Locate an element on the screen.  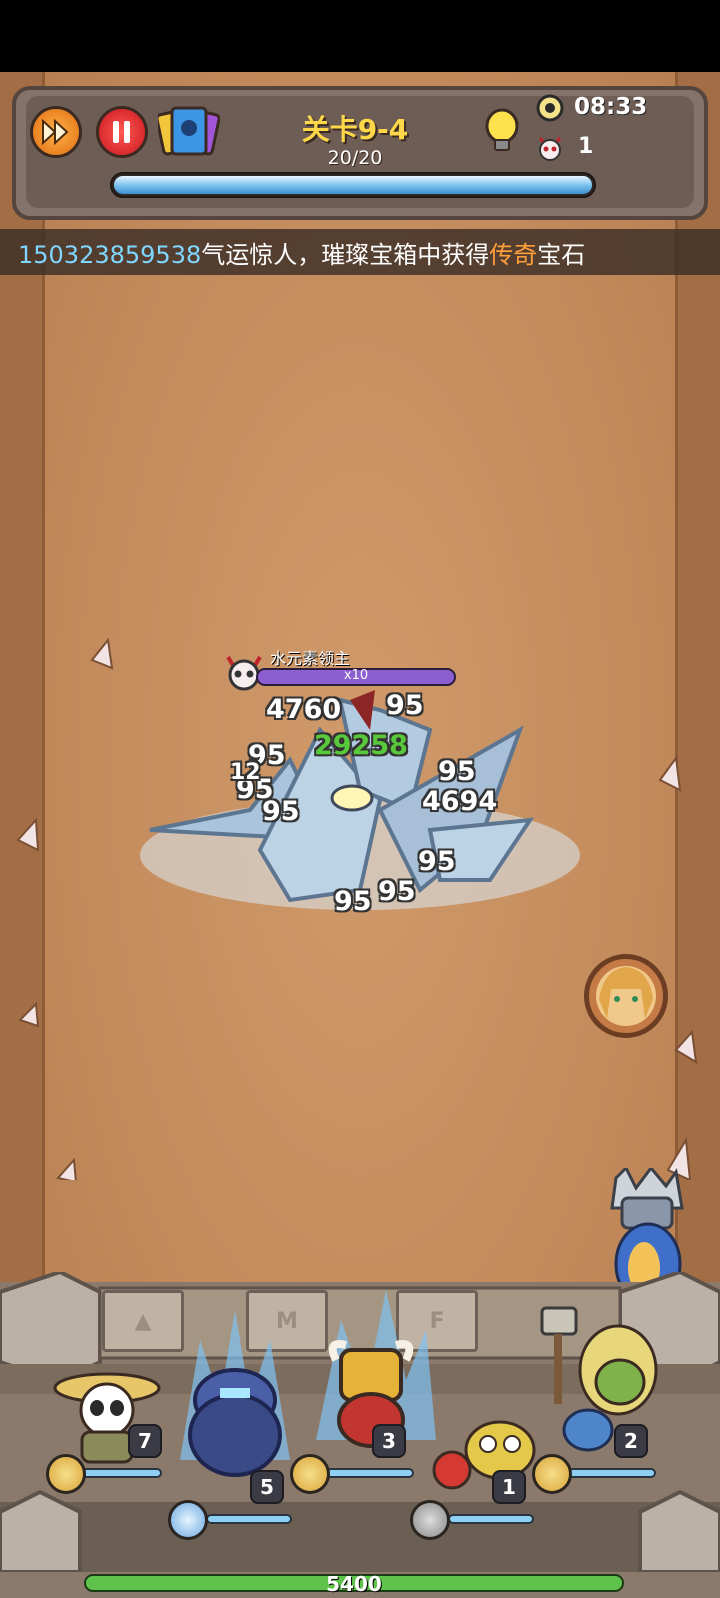
fast-forward-button is located at coordinates (56, 132).